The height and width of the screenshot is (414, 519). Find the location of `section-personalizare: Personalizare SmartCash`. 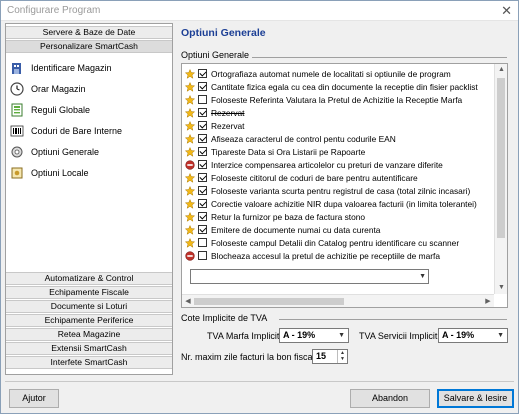

section-personalizare: Personalizare SmartCash is located at coordinates (89, 46).